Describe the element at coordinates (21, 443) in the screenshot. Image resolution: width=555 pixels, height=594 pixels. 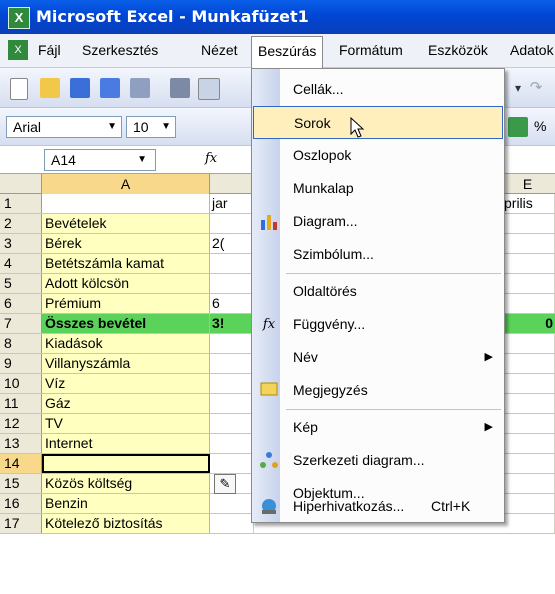
I see `row-header: 13` at that location.